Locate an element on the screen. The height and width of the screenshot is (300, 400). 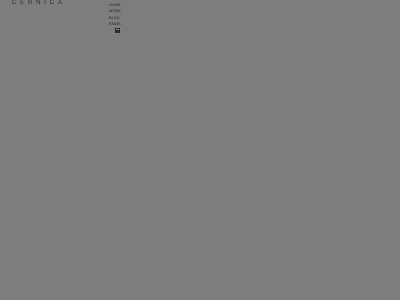
menu-toggle-button is located at coordinates (117, 30).